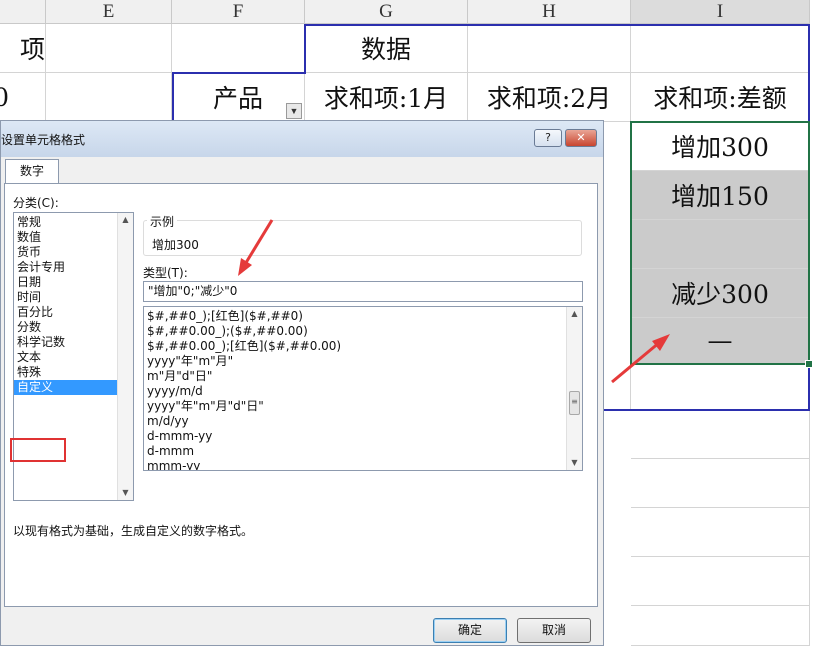 The height and width of the screenshot is (646, 814). What do you see at coordinates (386, 97) in the screenshot?
I see `cell-g3: 求和项:1月` at bounding box center [386, 97].